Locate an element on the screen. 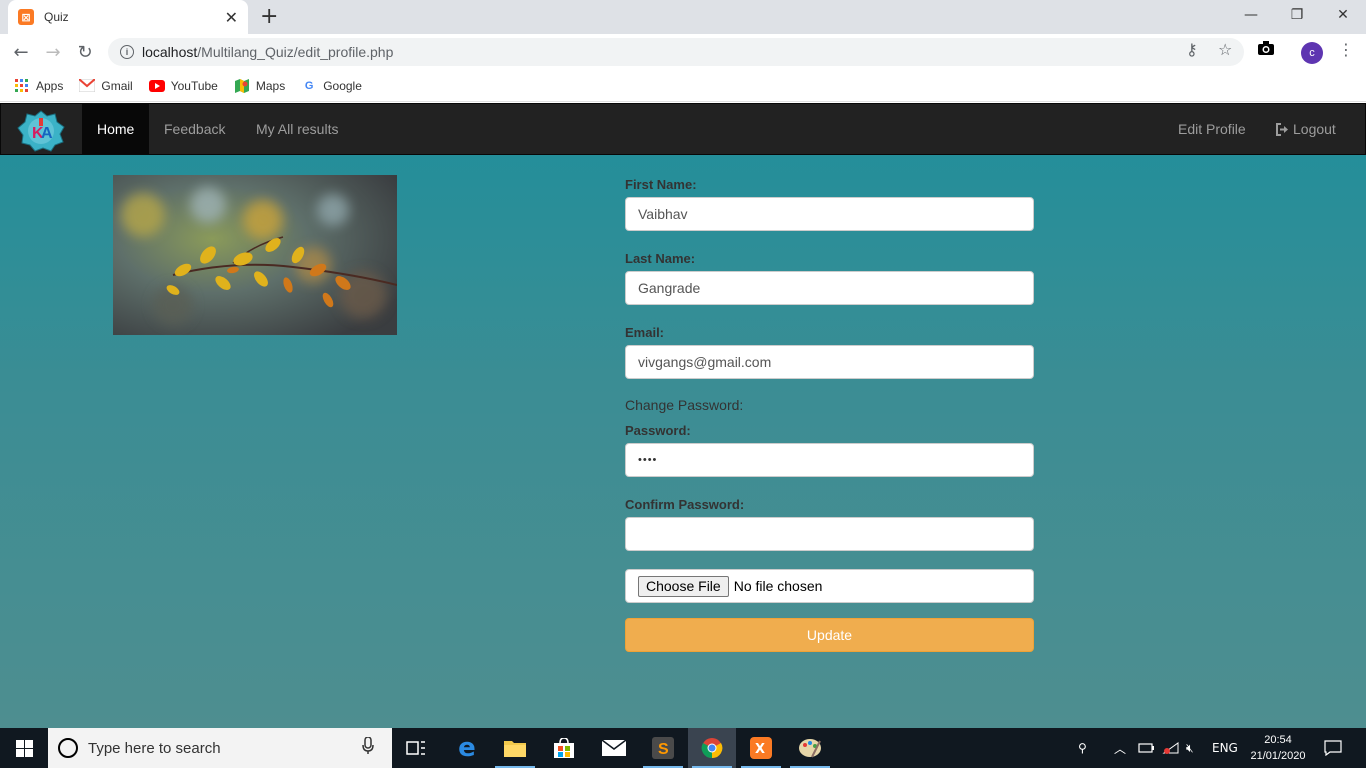 The height and width of the screenshot is (768, 1366). site-logo-icon: K A is located at coordinates (41, 131).